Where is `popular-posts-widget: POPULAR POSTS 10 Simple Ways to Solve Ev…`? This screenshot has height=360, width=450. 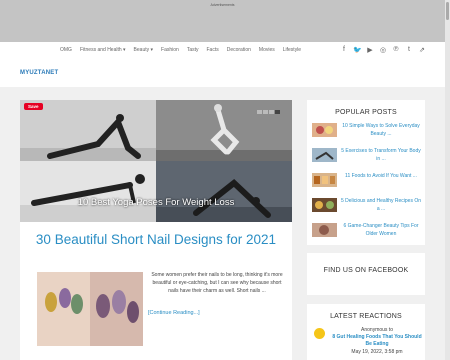
popular-posts-widget: POPULAR POSTS 10 Simple Ways to Solve Ev… is located at coordinates (366, 172).